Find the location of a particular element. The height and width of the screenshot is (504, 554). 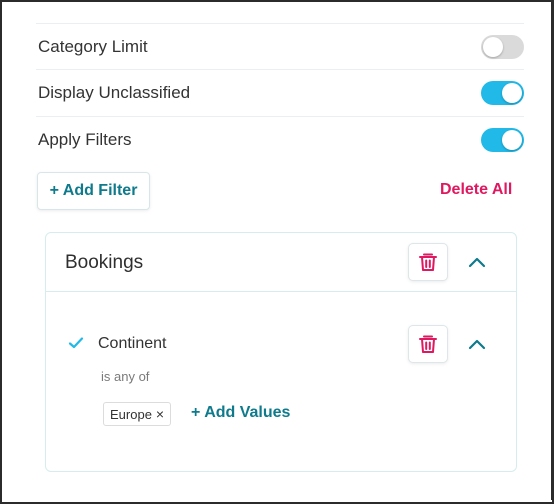

add-filter-button: + Add Filter is located at coordinates (93, 191).